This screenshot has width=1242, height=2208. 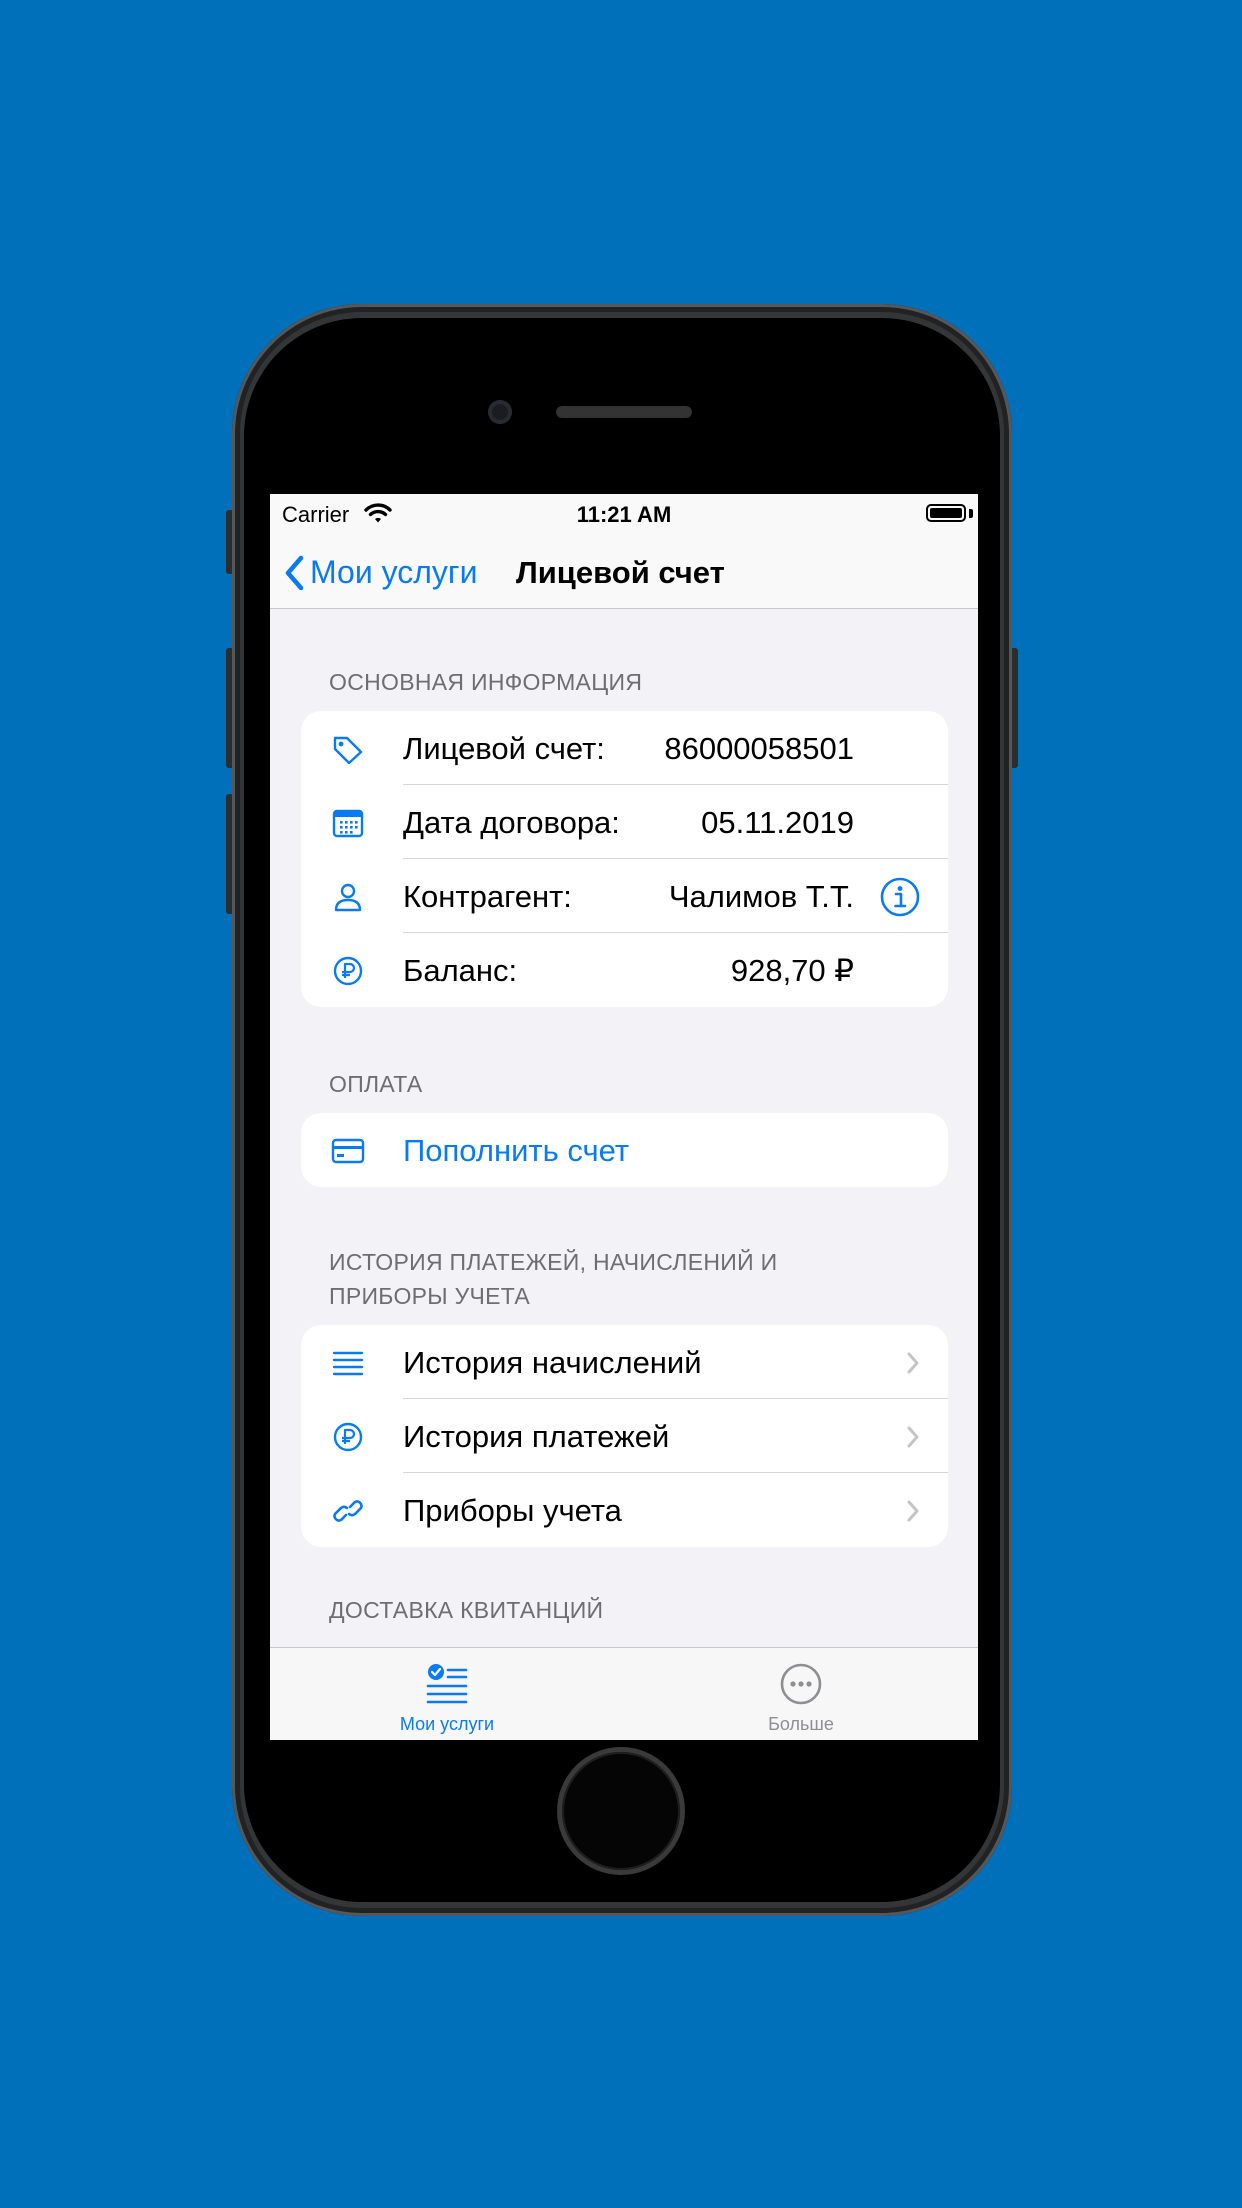 I want to click on charges-history-row: История начислений, so click(x=624, y=1362).